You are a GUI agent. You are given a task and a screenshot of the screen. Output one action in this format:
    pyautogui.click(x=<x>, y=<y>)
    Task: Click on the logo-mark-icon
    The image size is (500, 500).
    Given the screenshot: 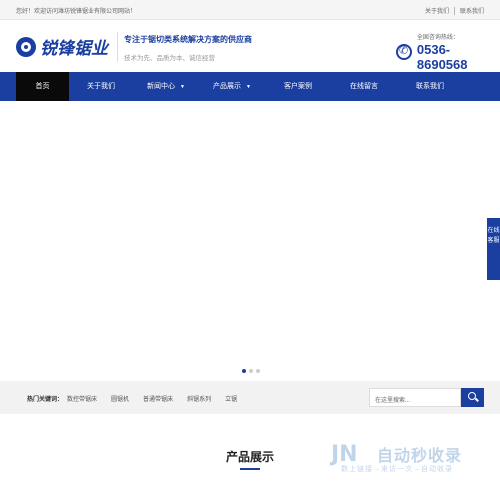 What is the action you would take?
    pyautogui.click(x=26, y=46)
    